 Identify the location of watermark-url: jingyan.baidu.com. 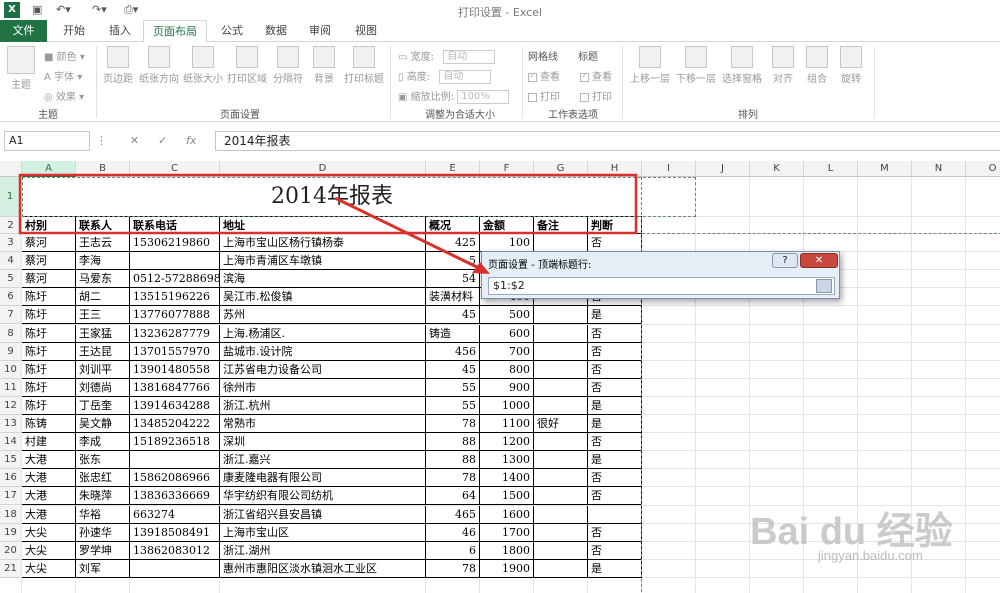
(870, 555).